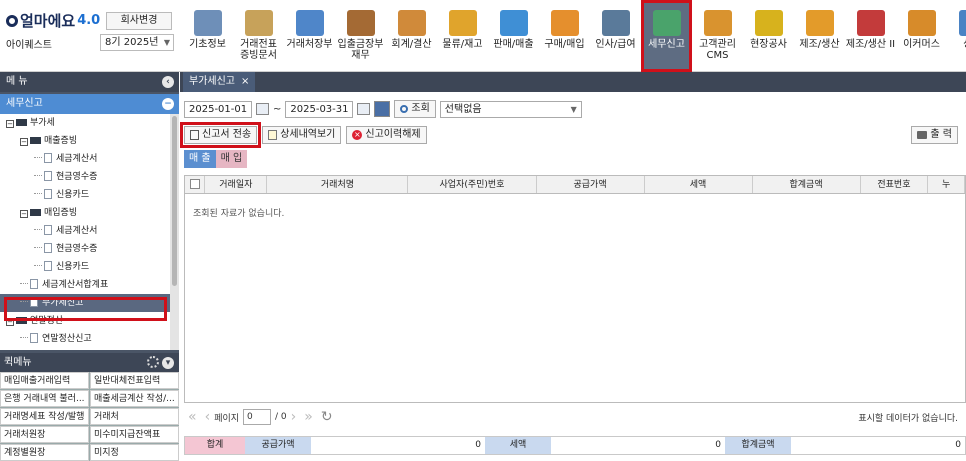 Image resolution: width=966 pixels, height=461 pixels. I want to click on collapse-icon: ‹, so click(168, 82).